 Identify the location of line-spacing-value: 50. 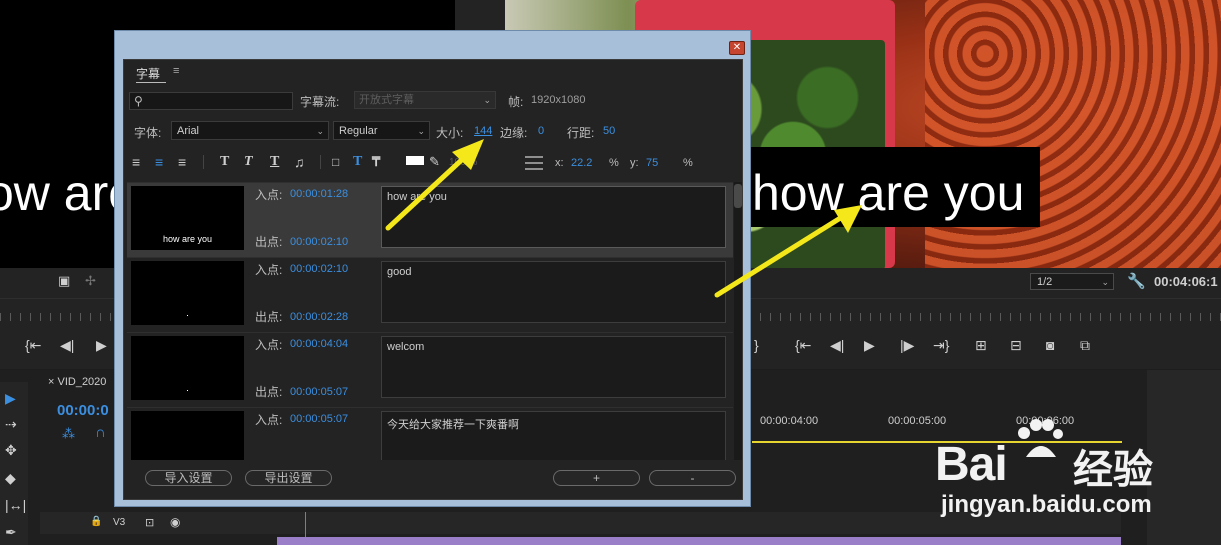
(609, 131).